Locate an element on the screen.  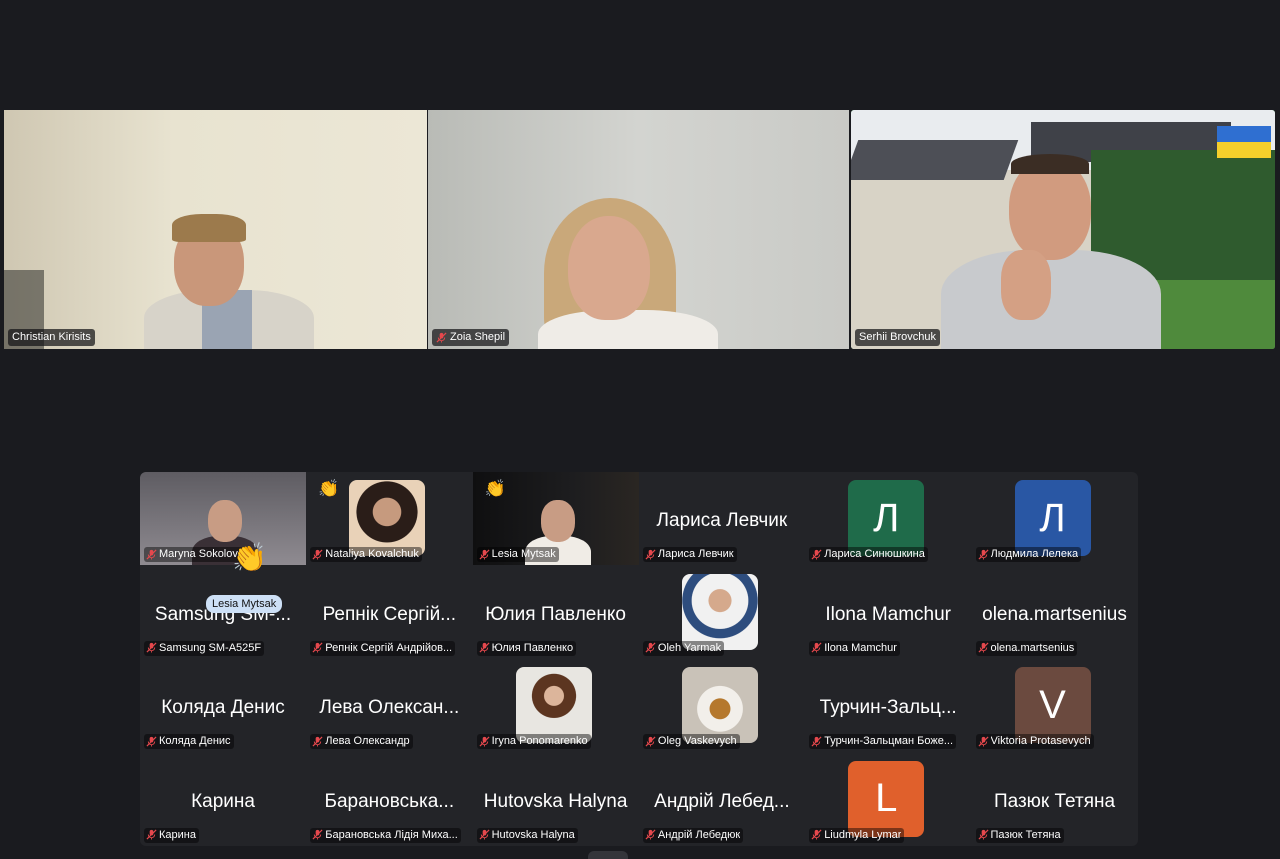
participant-tile: Iryna Ponomarenko is located at coordinates (556, 705).